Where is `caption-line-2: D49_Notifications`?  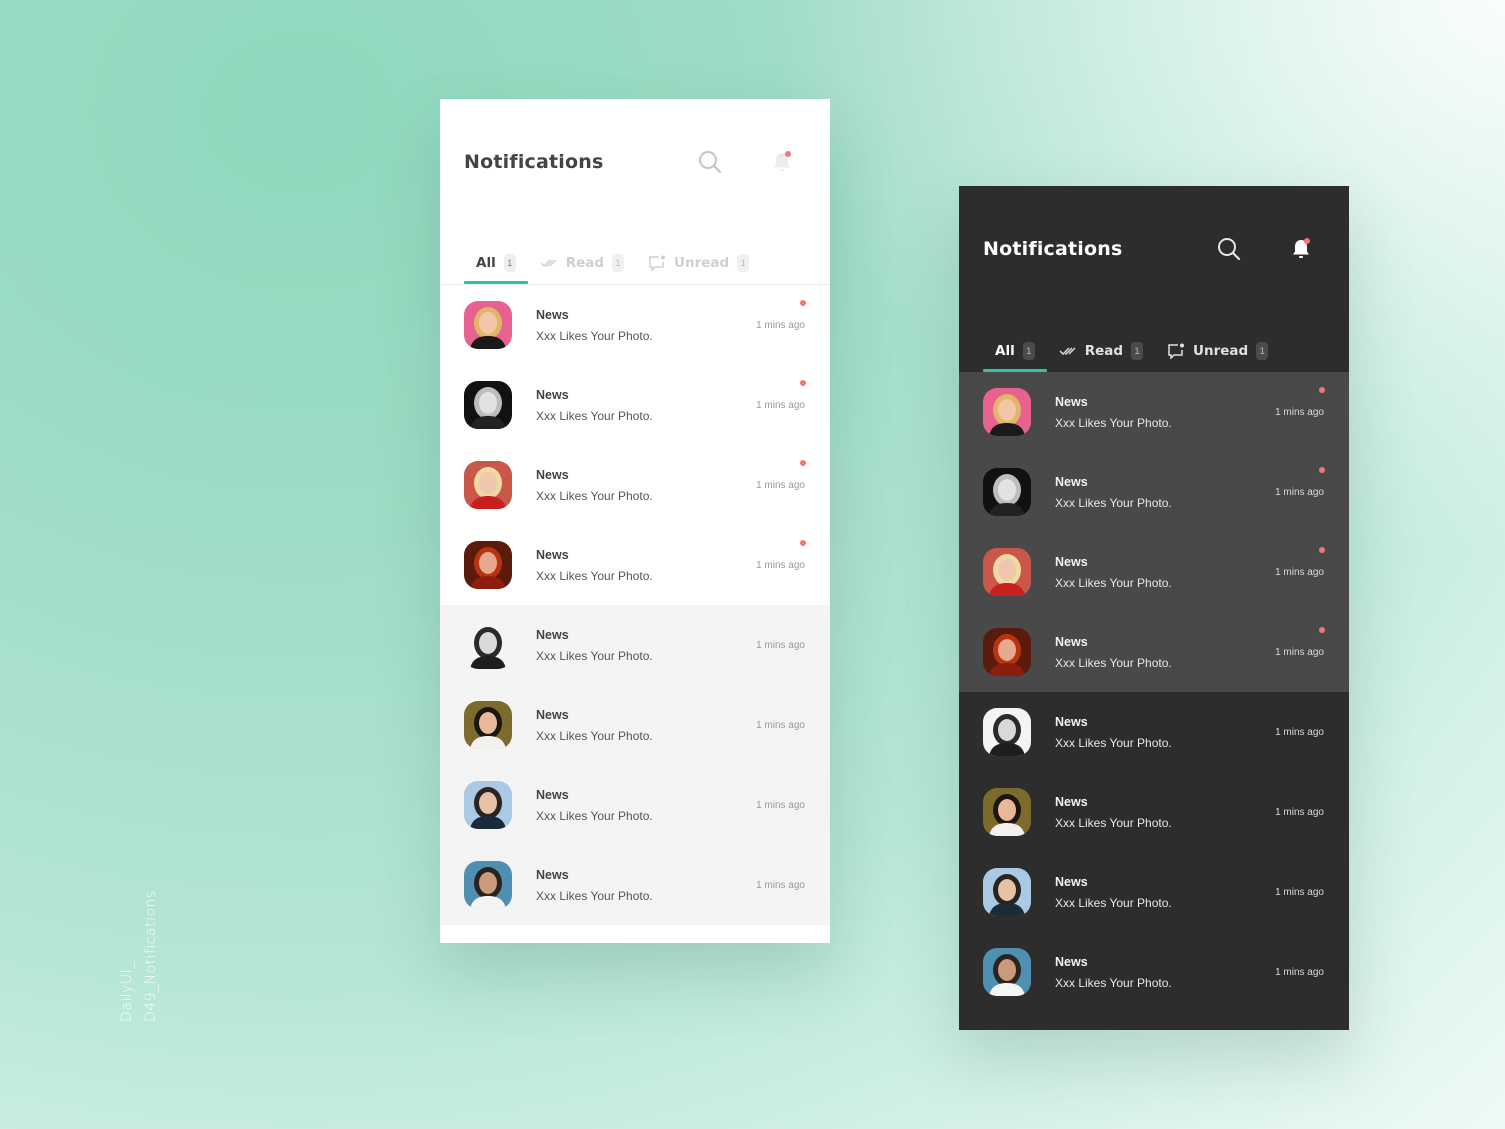 caption-line-2: D49_Notifications is located at coordinates (151, 956).